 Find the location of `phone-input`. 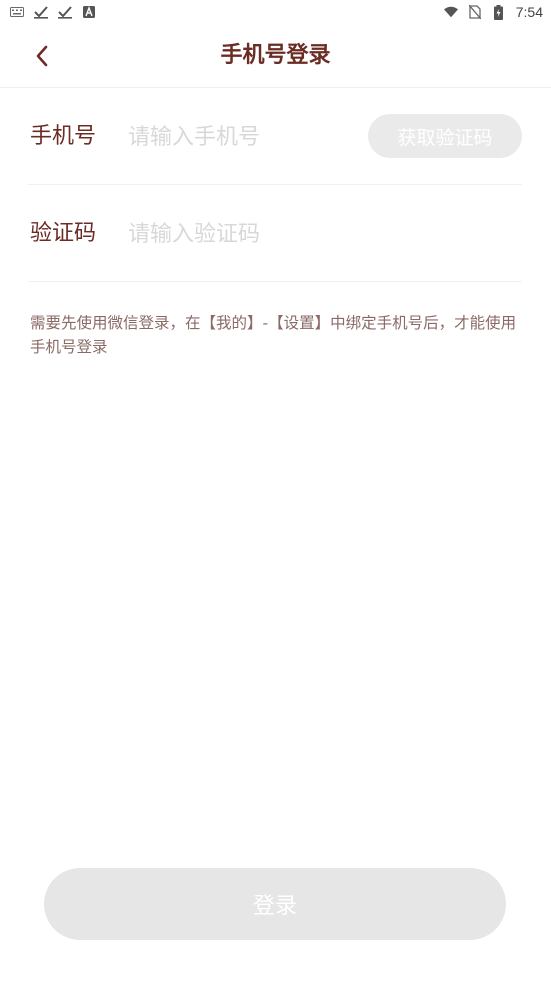

phone-input is located at coordinates (243, 137).